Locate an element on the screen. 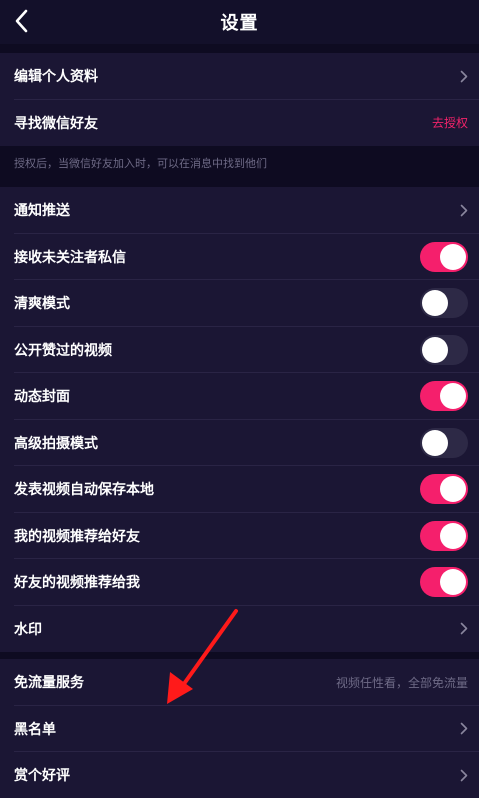 The image size is (479, 798). advanced-shoot-label: 高级拍摄模式 is located at coordinates (56, 443).